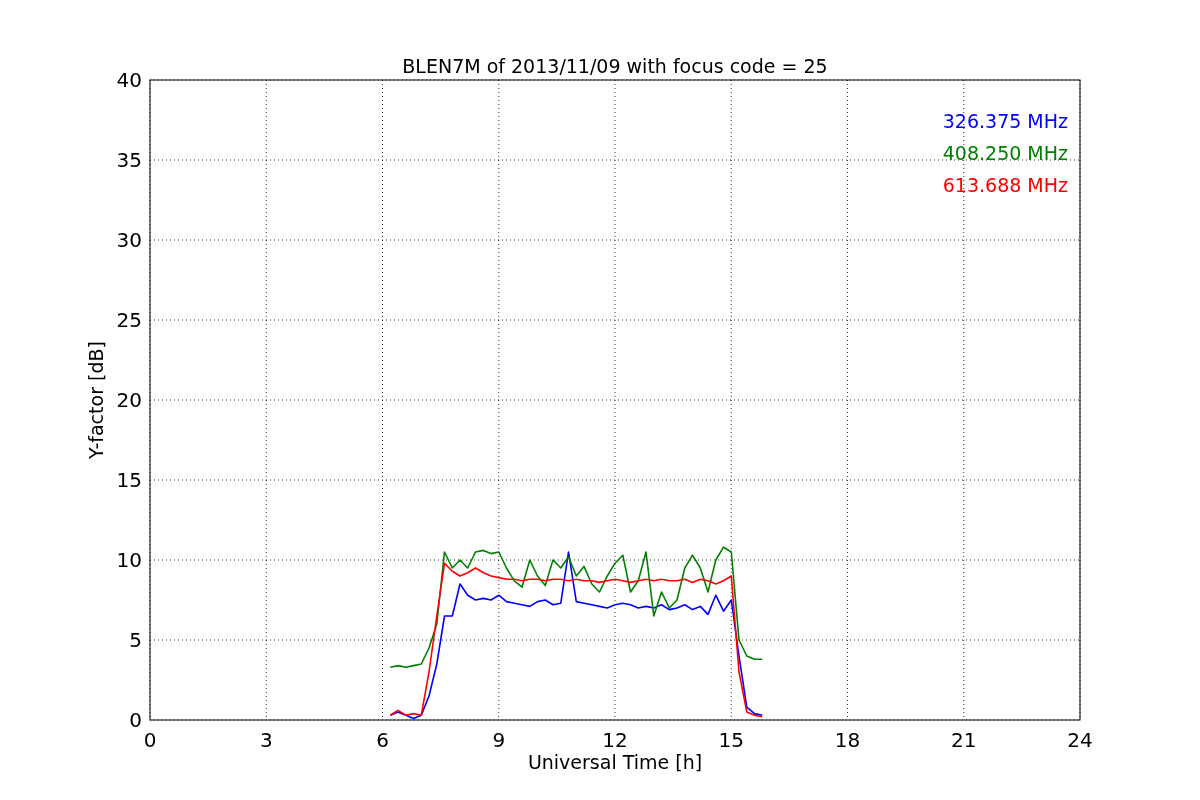  What do you see at coordinates (382, 740) in the screenshot?
I see `x-tick-label: 6` at bounding box center [382, 740].